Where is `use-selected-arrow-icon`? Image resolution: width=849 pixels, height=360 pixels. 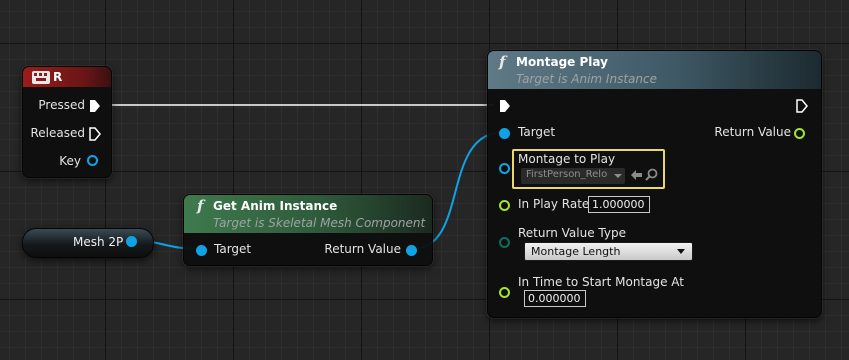
use-selected-arrow-icon is located at coordinates (636, 175).